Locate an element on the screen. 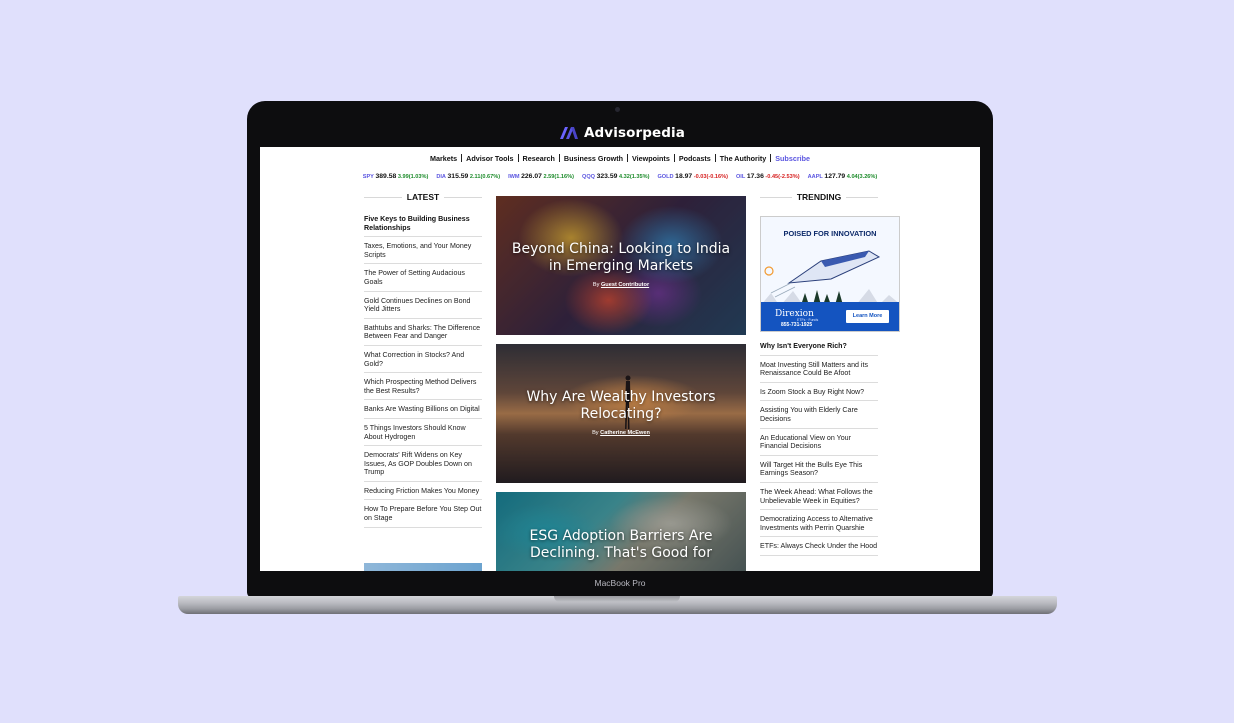 The height and width of the screenshot is (723, 1234). nav-item: Research is located at coordinates (539, 158).